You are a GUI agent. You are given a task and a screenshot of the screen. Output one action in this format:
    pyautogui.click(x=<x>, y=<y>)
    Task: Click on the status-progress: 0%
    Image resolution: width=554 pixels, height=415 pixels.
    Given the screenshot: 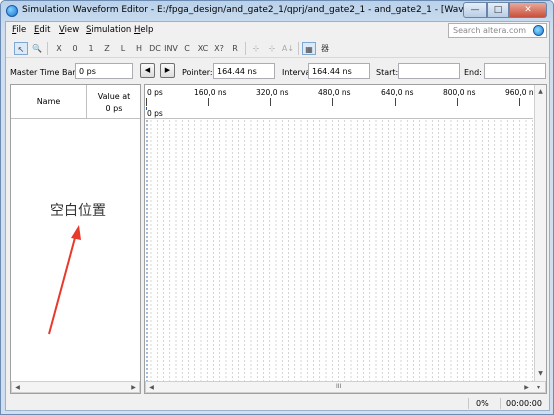 What is the action you would take?
    pyautogui.click(x=482, y=403)
    